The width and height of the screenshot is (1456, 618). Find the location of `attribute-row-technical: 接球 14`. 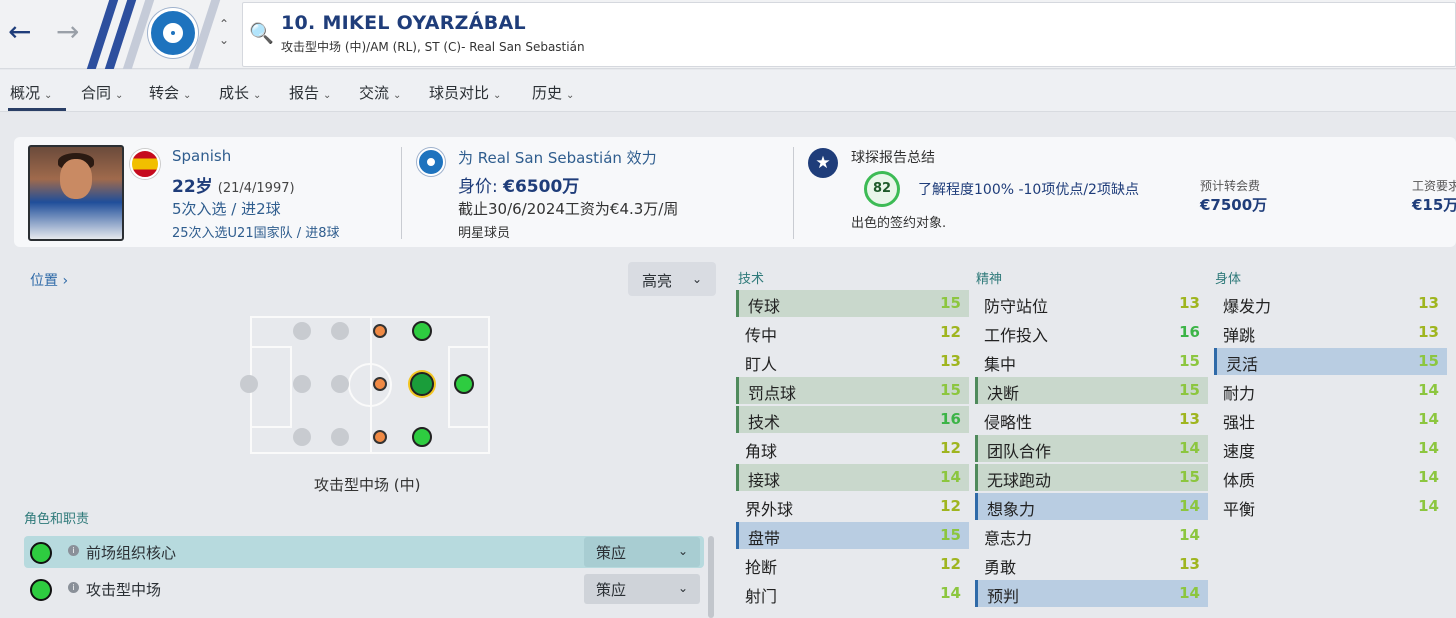

attribute-row-technical: 接球 14 is located at coordinates (852, 477).